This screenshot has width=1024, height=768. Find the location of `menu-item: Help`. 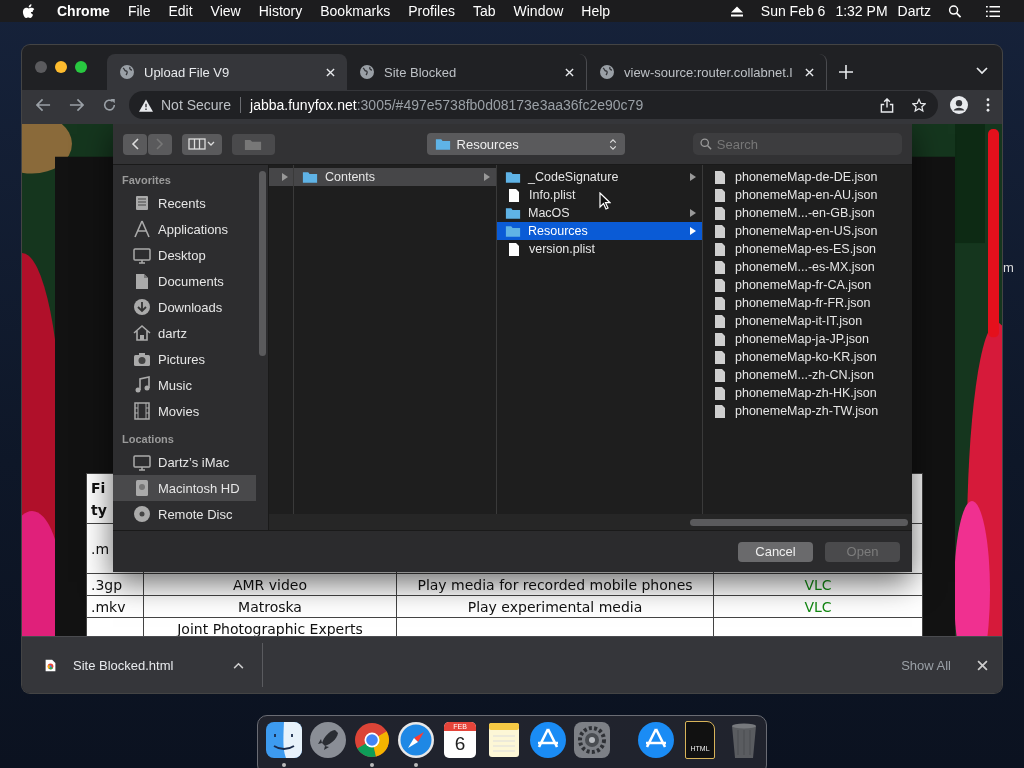

menu-item: Help is located at coordinates (596, 11).